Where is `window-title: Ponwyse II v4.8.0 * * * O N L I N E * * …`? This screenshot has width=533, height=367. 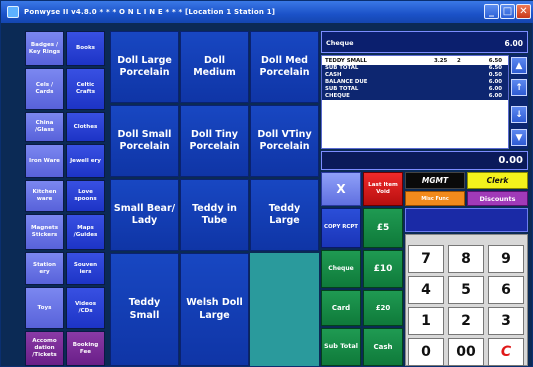
window-title: Ponwyse II v4.8.0 * * * O N L I N E * * … is located at coordinates (150, 12).